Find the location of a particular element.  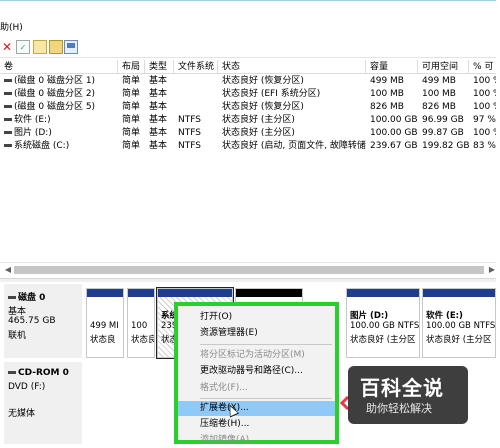

disk0-size: 465.75 GB is located at coordinates (32, 321).